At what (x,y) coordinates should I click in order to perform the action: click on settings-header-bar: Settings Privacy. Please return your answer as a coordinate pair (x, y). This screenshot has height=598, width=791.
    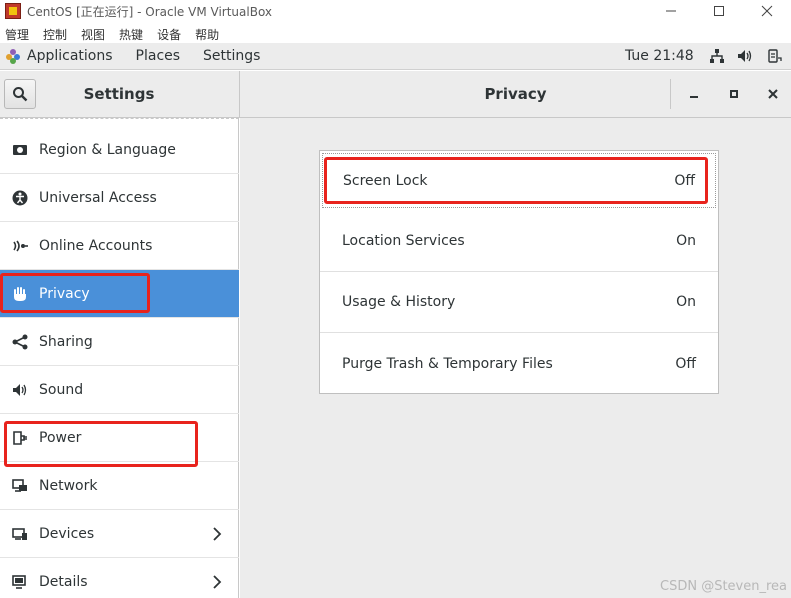
    Looking at the image, I should click on (395, 94).